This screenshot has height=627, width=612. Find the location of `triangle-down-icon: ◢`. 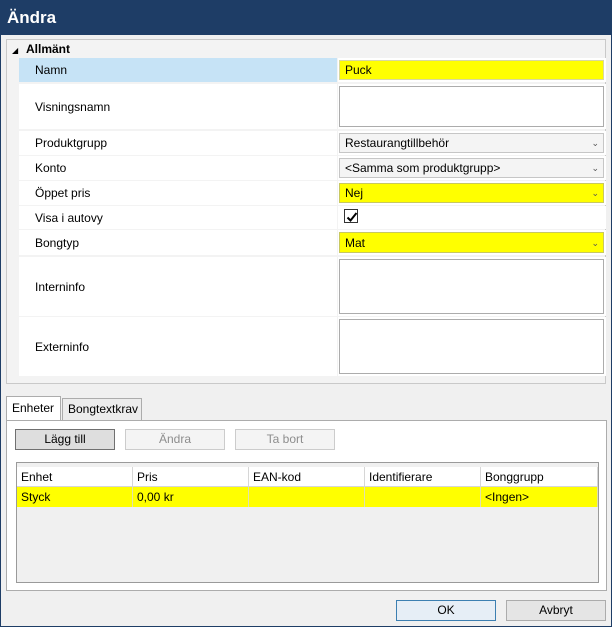

triangle-down-icon: ◢ is located at coordinates (19, 51).